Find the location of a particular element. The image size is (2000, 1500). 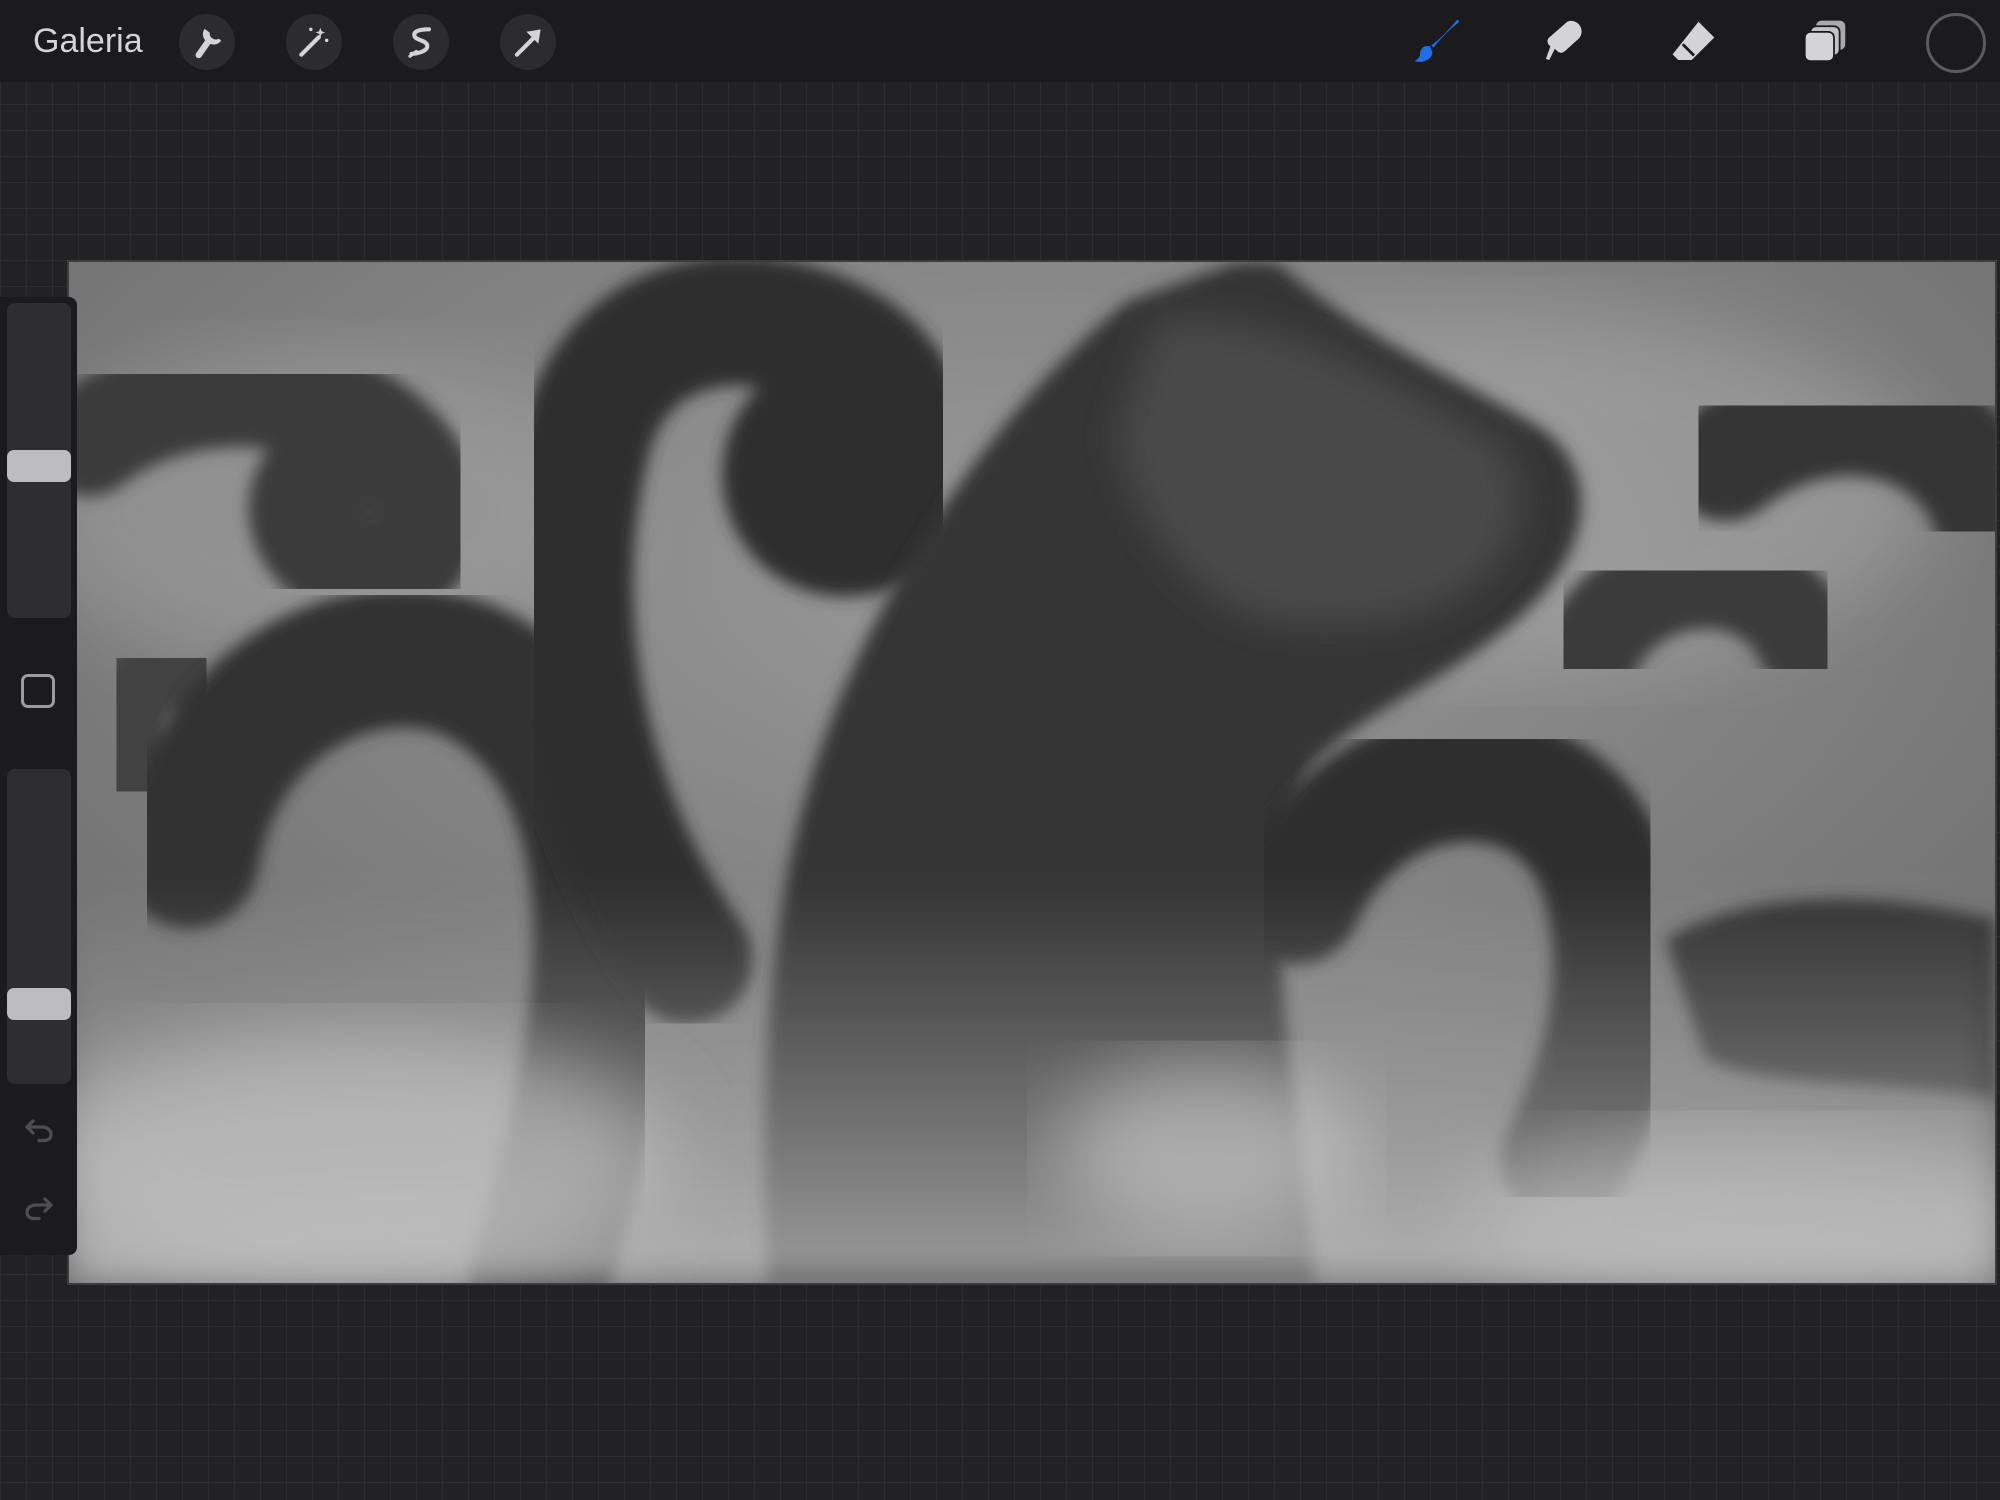

eraser-icon is located at coordinates (1693, 40).